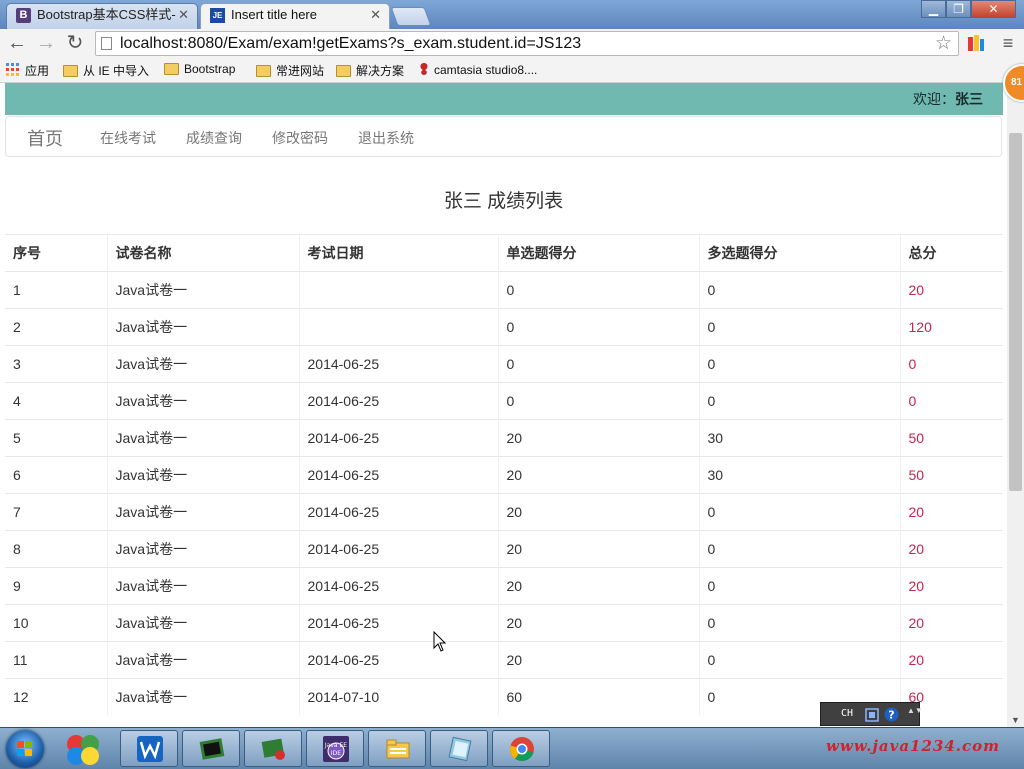 This screenshot has width=1024, height=769. Describe the element at coordinates (56, 253) in the screenshot. I see `column-header-index: 序号` at that location.